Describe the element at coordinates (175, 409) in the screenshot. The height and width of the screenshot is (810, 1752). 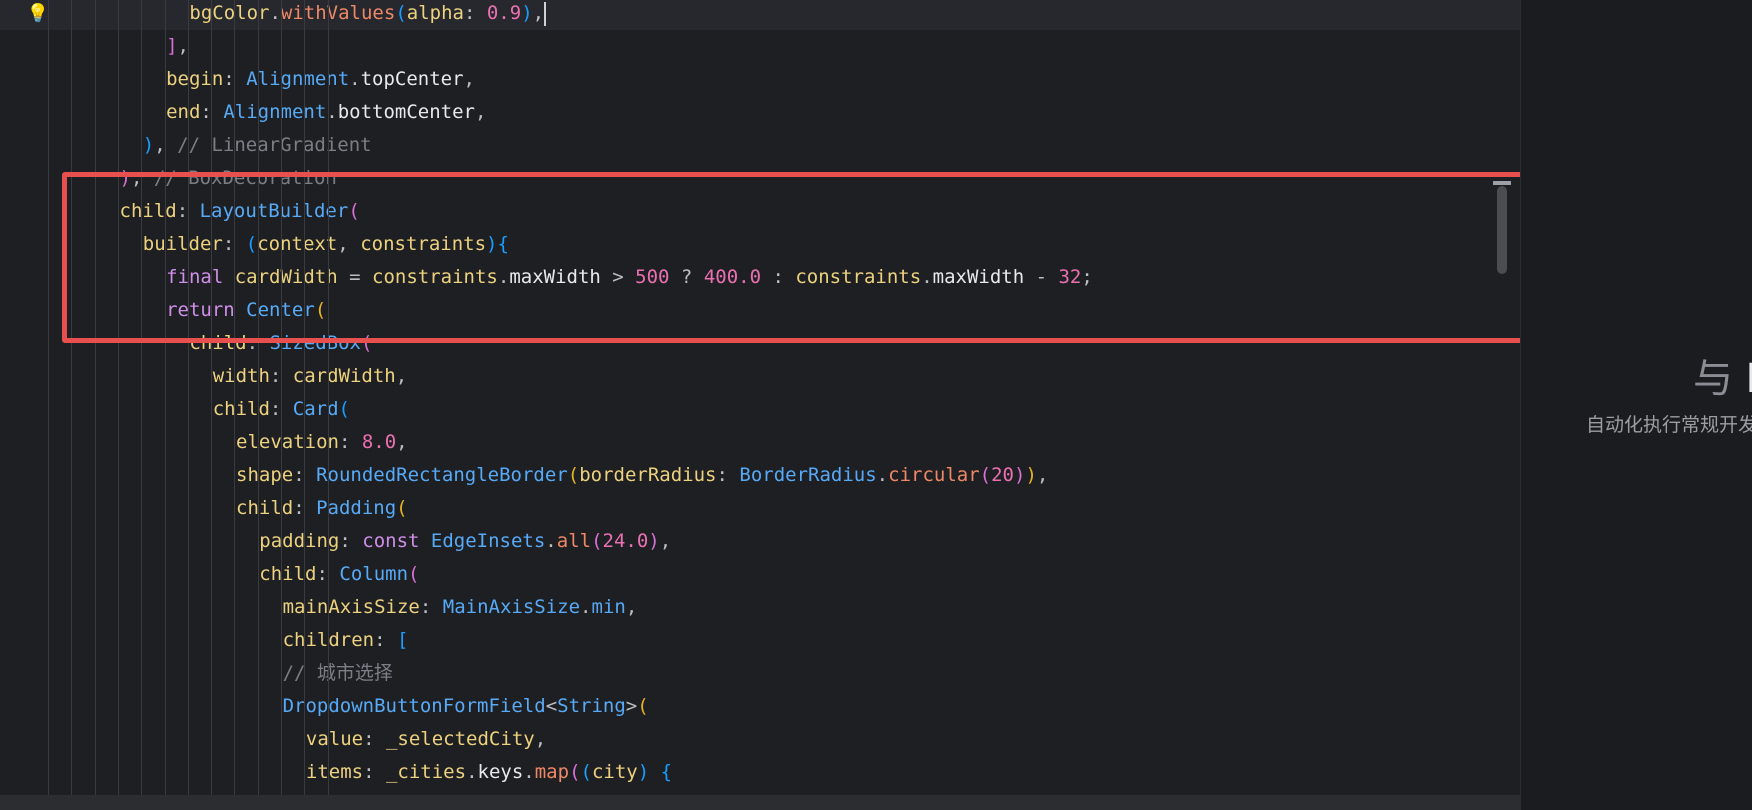
I see `code-line: child: Card(` at that location.